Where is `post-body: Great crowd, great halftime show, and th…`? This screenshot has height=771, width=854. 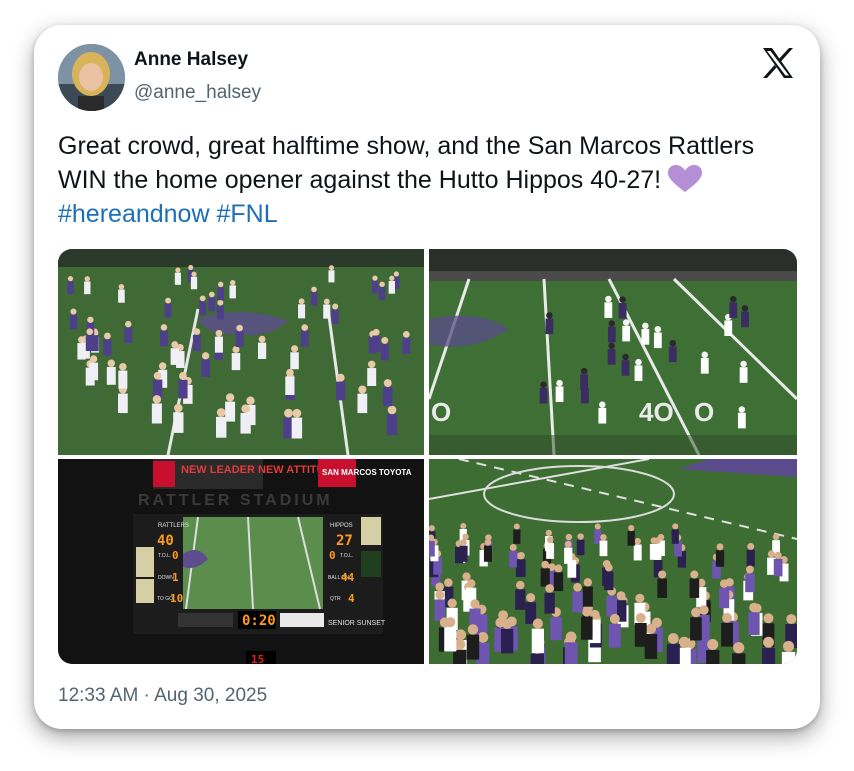 post-body: Great crowd, great halftime show, and th… is located at coordinates (406, 163).